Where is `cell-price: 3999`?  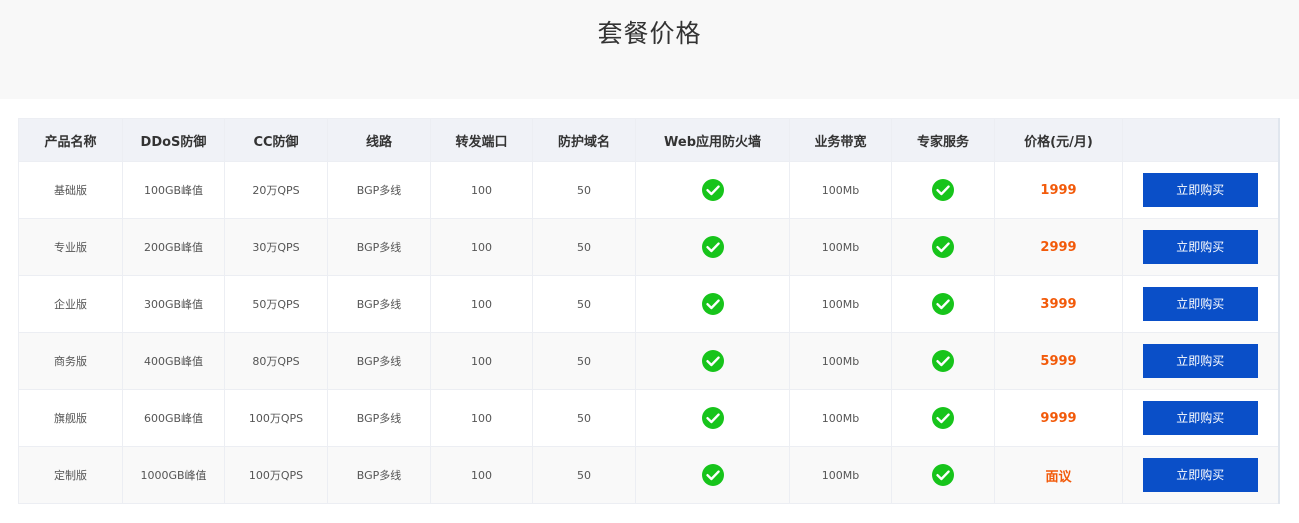
cell-price: 3999 is located at coordinates (1058, 304).